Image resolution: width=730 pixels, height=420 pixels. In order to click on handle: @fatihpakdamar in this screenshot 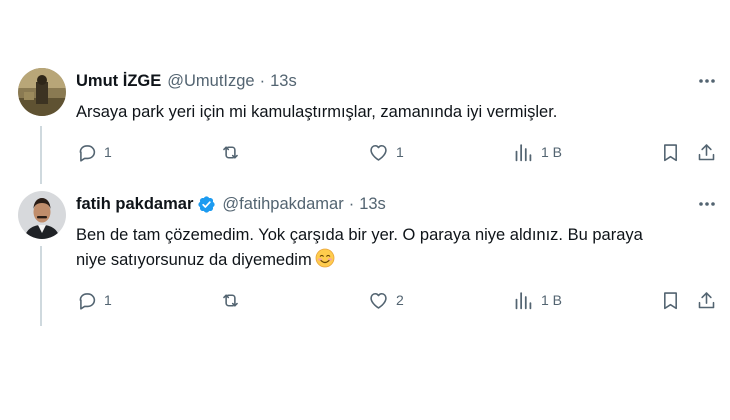, I will do `click(282, 204)`.